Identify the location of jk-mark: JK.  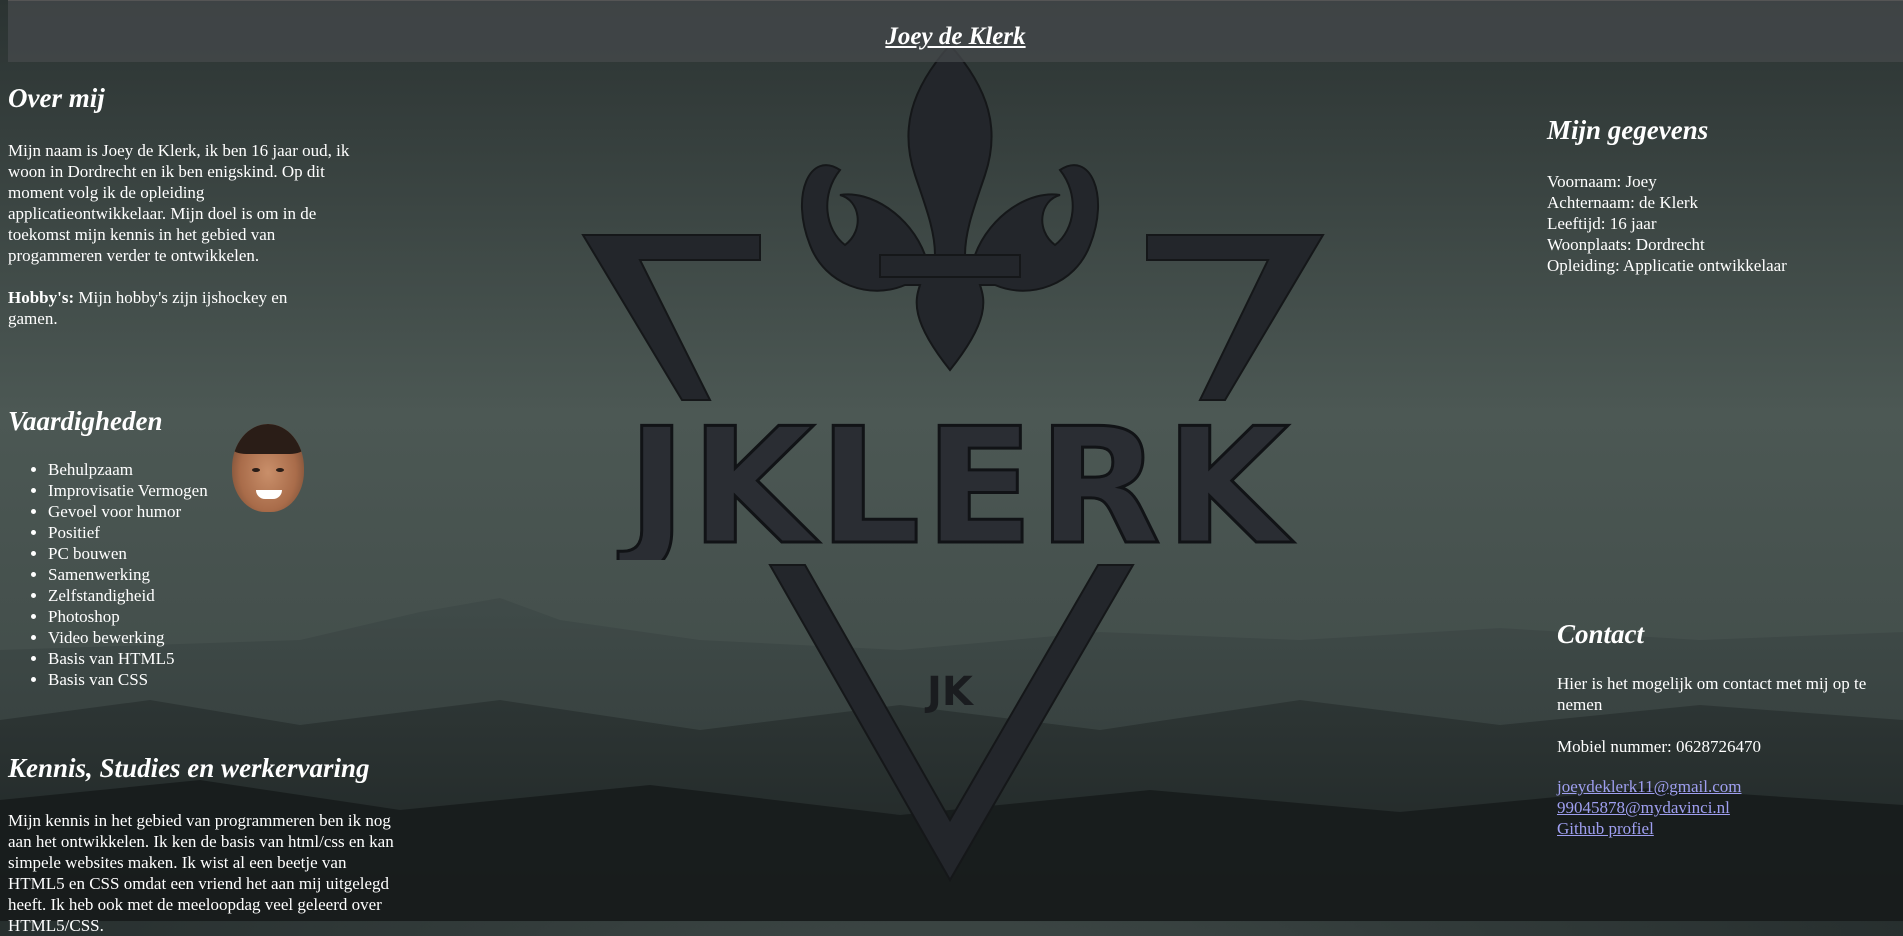
(949, 692).